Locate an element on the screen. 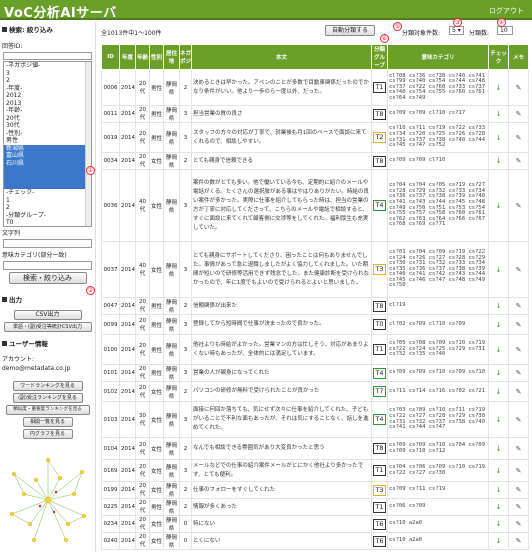 This screenshot has height=552, width=532. pref-option-selected: 石川県 is located at coordinates (47, 163).